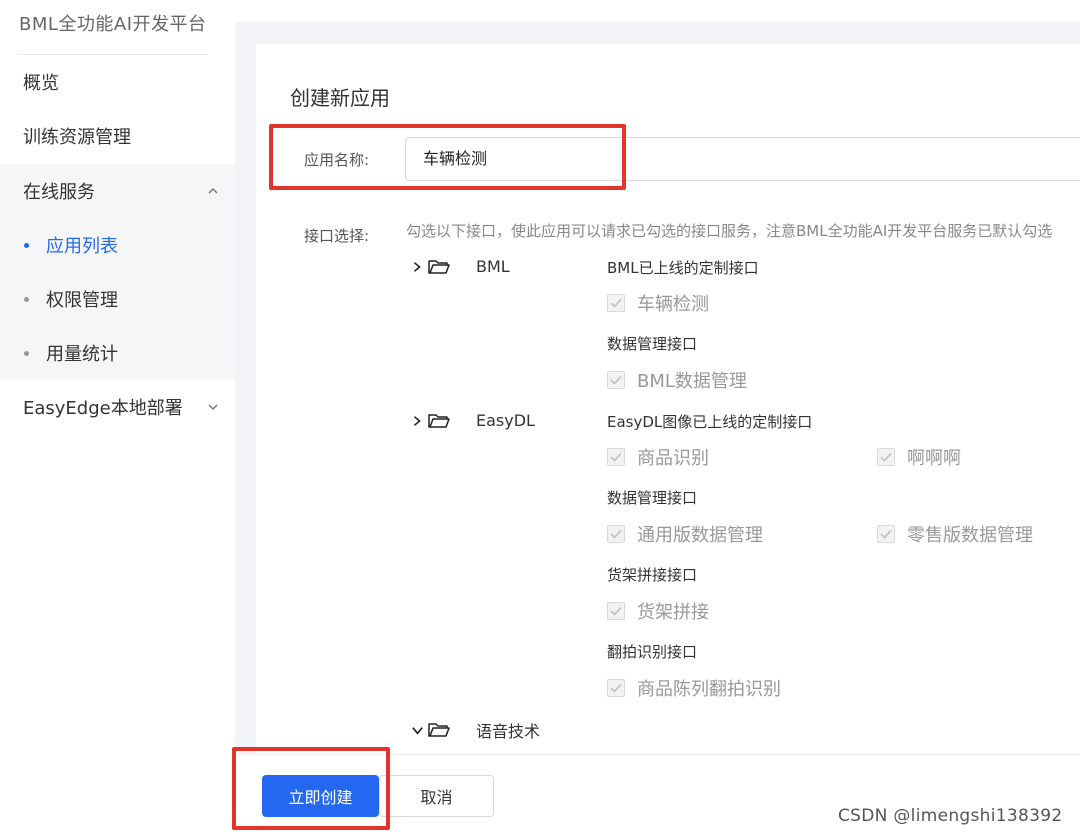 The width and height of the screenshot is (1080, 837). I want to click on annotation-box-name, so click(447, 157).